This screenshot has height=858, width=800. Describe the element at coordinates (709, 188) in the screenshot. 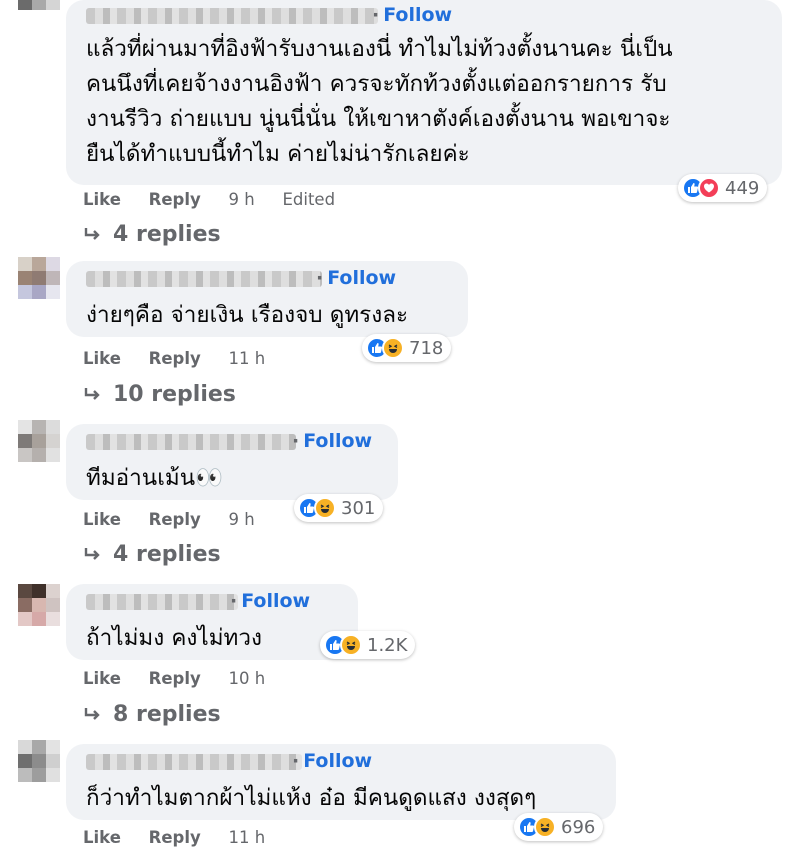

I see `love-reaction-icon` at that location.